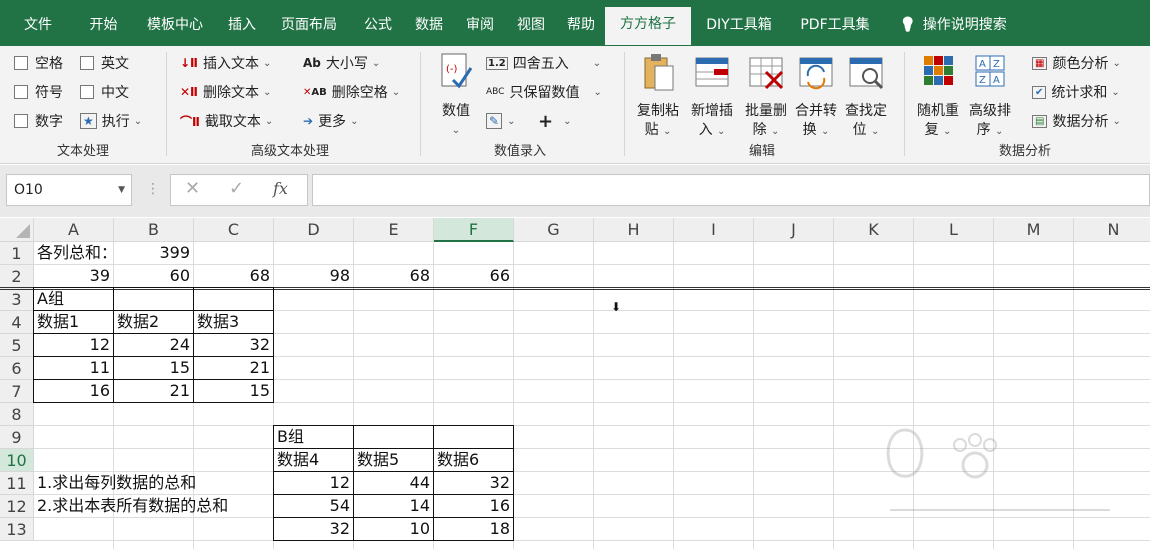  What do you see at coordinates (429, 27) in the screenshot?
I see `tab-6: 数据` at bounding box center [429, 27].